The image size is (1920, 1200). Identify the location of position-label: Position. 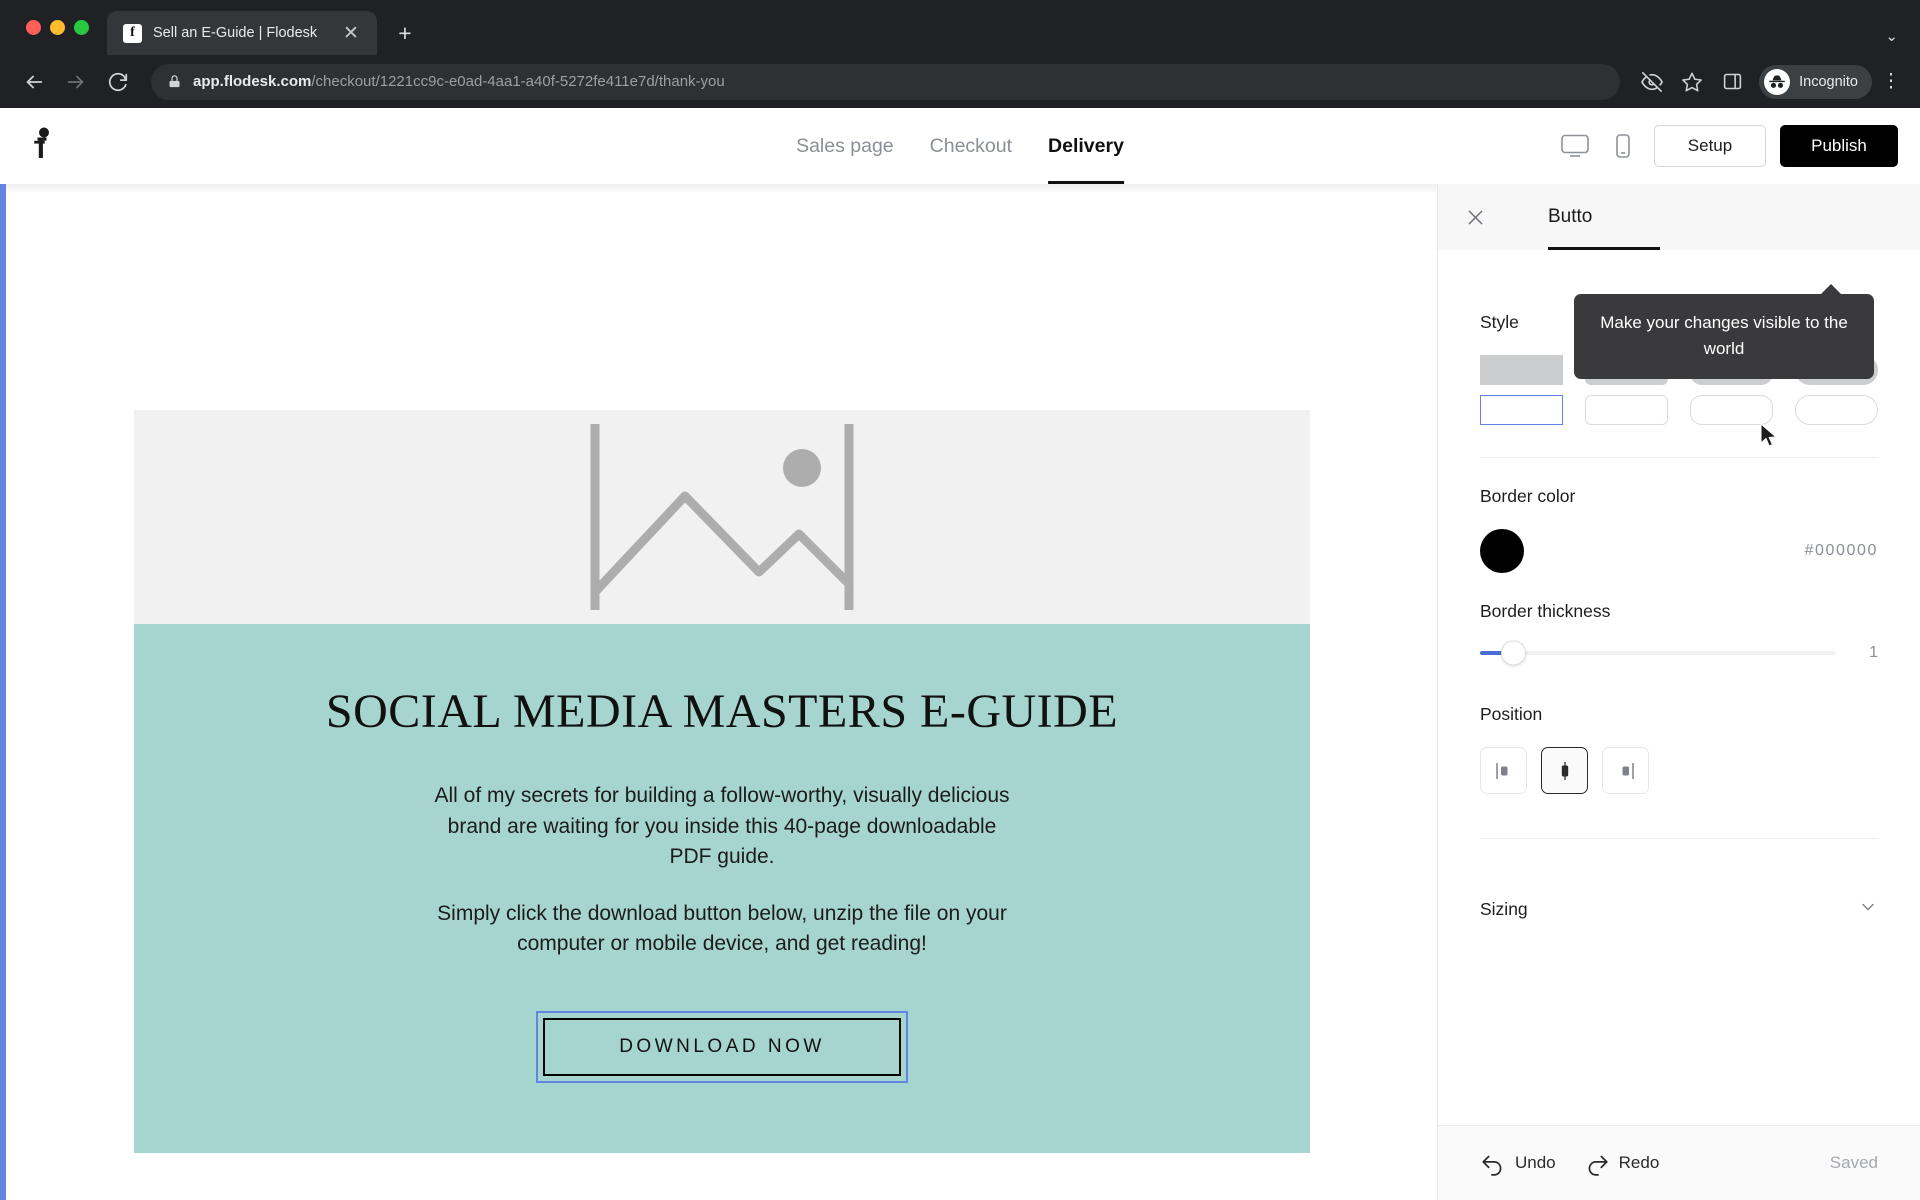
(1511, 714).